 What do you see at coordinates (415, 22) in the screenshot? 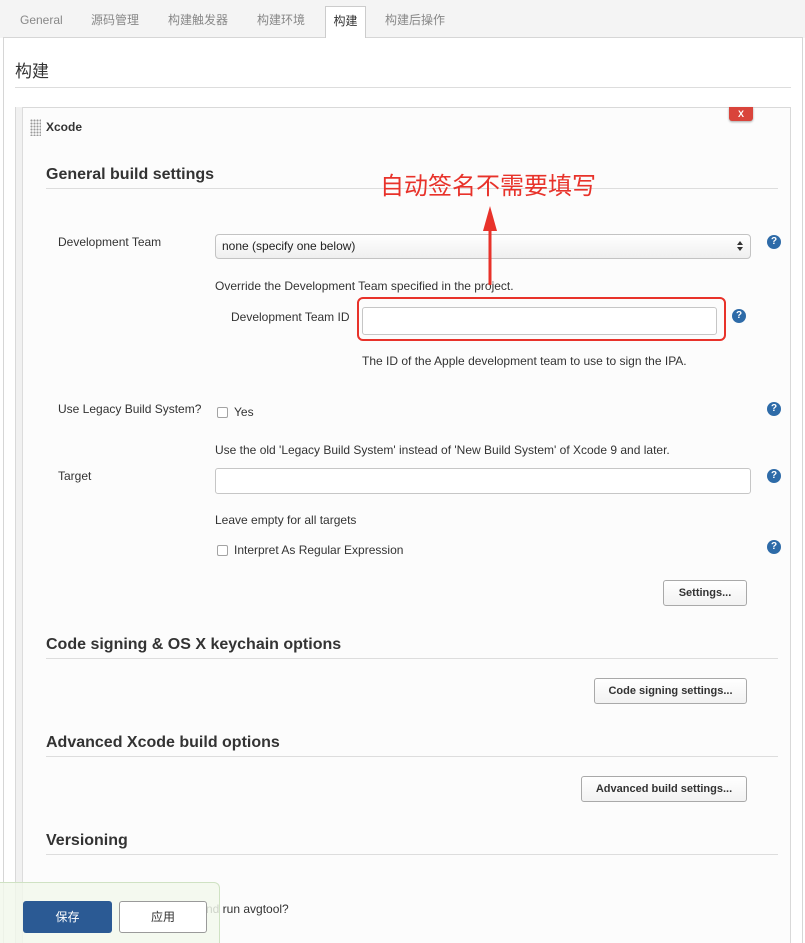
I see `tab-post-build-actions: 构建后操作` at bounding box center [415, 22].